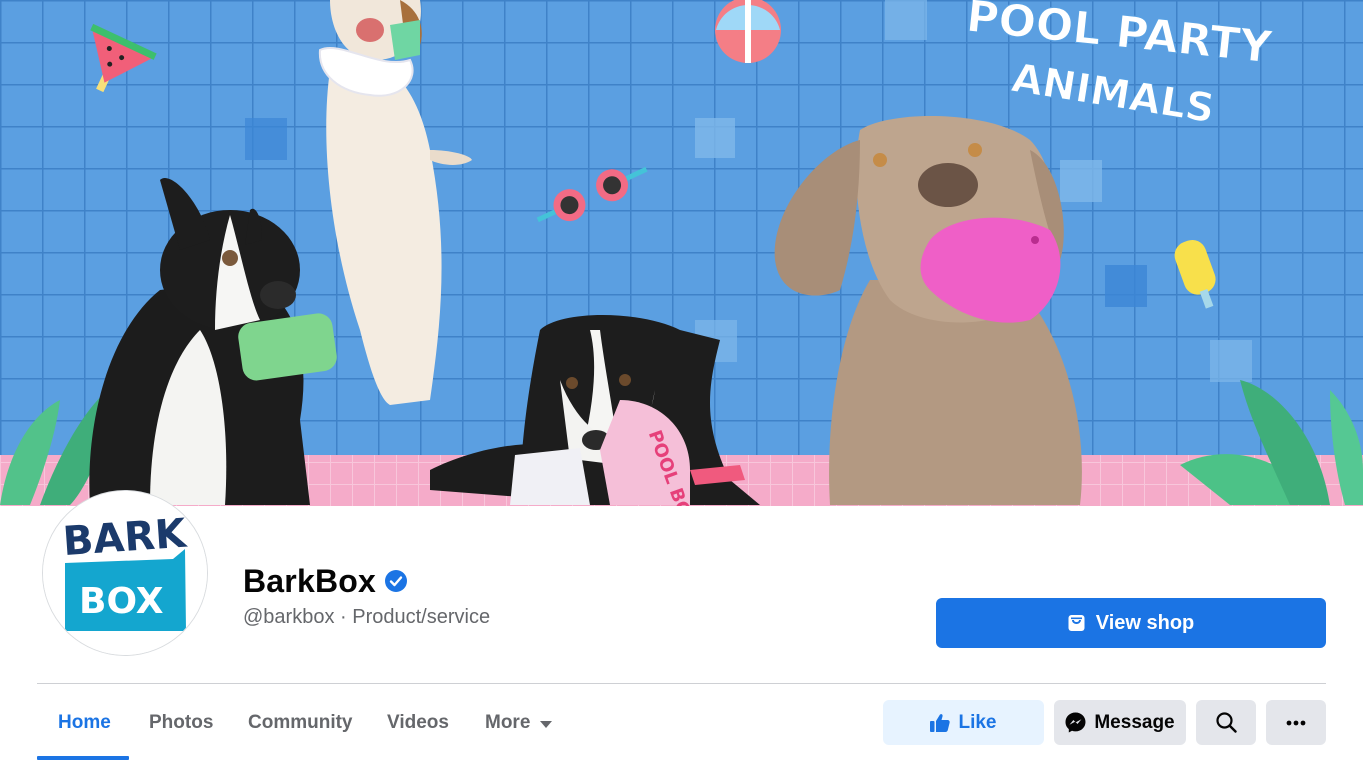 The width and height of the screenshot is (1363, 761). I want to click on tab-home-label: Home, so click(84, 722).